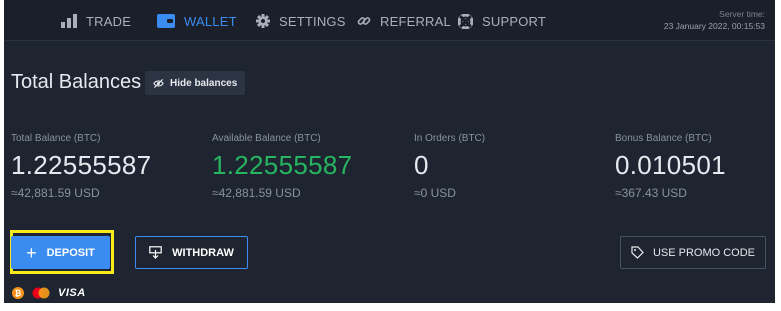 The width and height of the screenshot is (781, 311). Describe the element at coordinates (69, 21) in the screenshot. I see `bar-chart-icon` at that location.